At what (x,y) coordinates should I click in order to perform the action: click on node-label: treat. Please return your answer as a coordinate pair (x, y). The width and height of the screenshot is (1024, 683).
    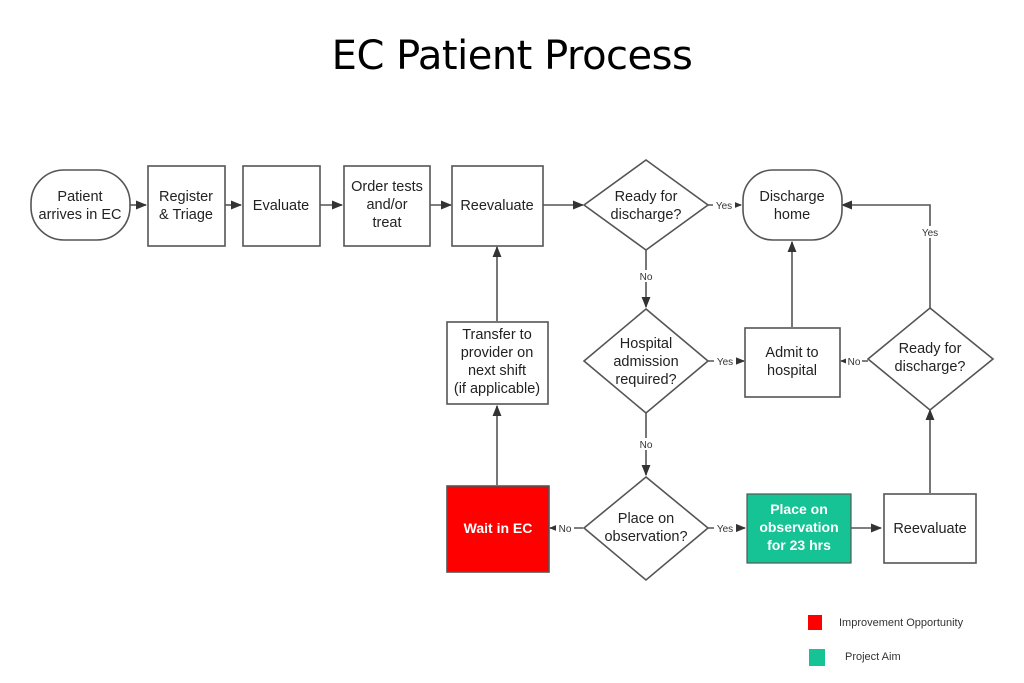
    Looking at the image, I should click on (386, 223).